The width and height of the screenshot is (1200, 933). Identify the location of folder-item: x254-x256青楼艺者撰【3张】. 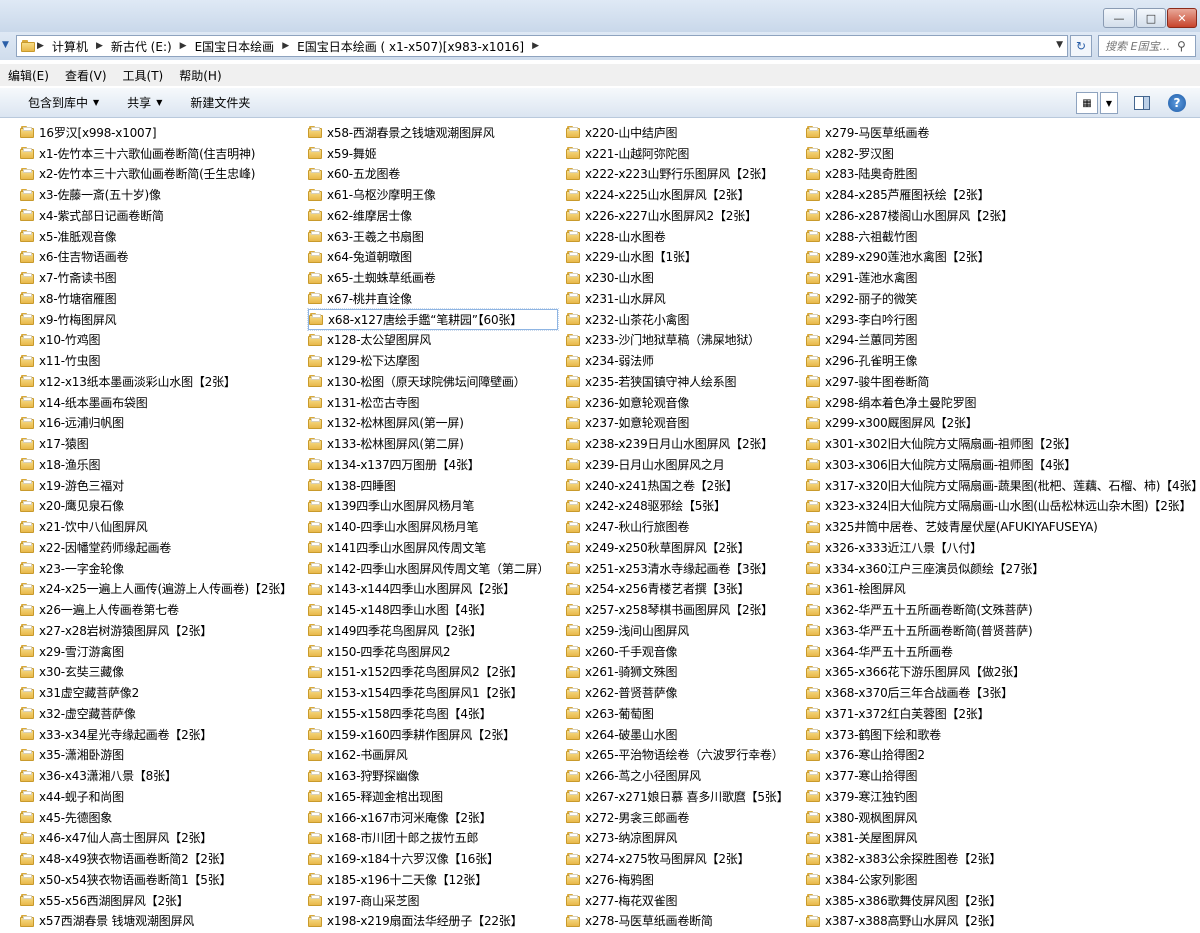
(686, 589).